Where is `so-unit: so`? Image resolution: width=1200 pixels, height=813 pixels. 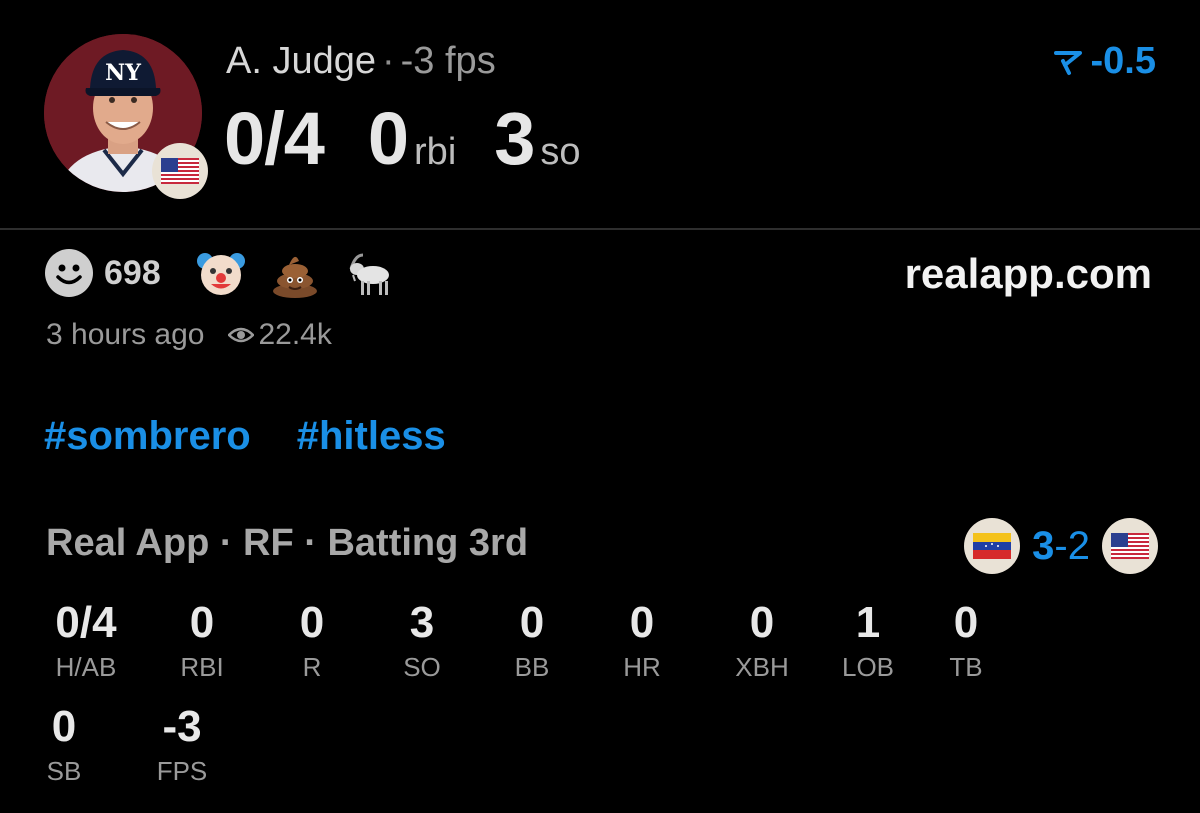
so-unit: so is located at coordinates (560, 152).